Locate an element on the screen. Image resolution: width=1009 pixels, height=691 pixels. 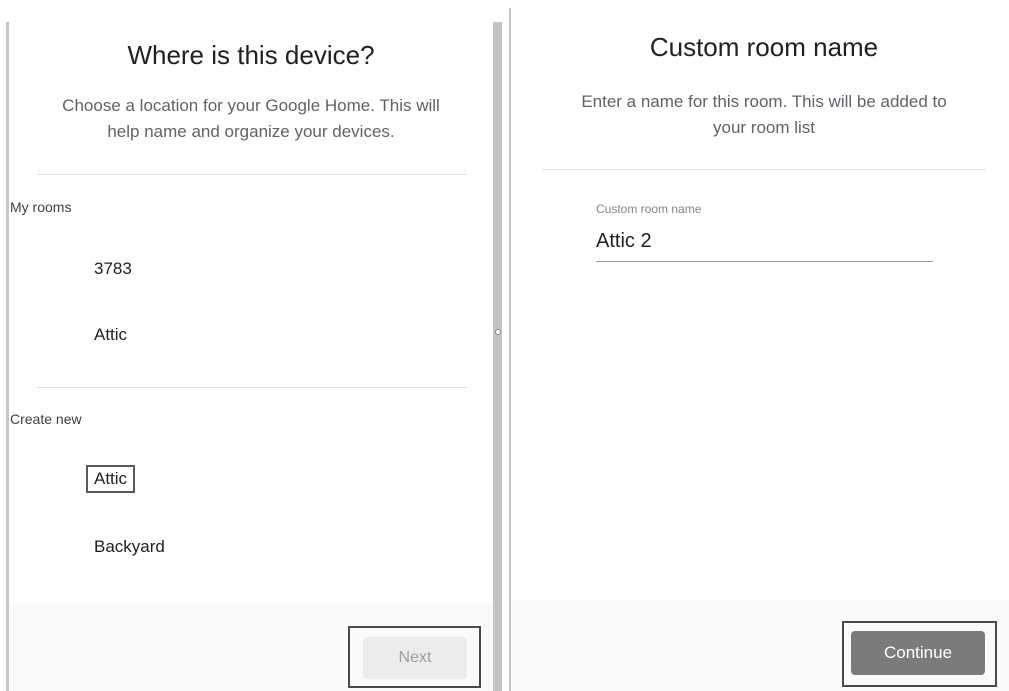
page-title: Where is this device? is located at coordinates (251, 55).